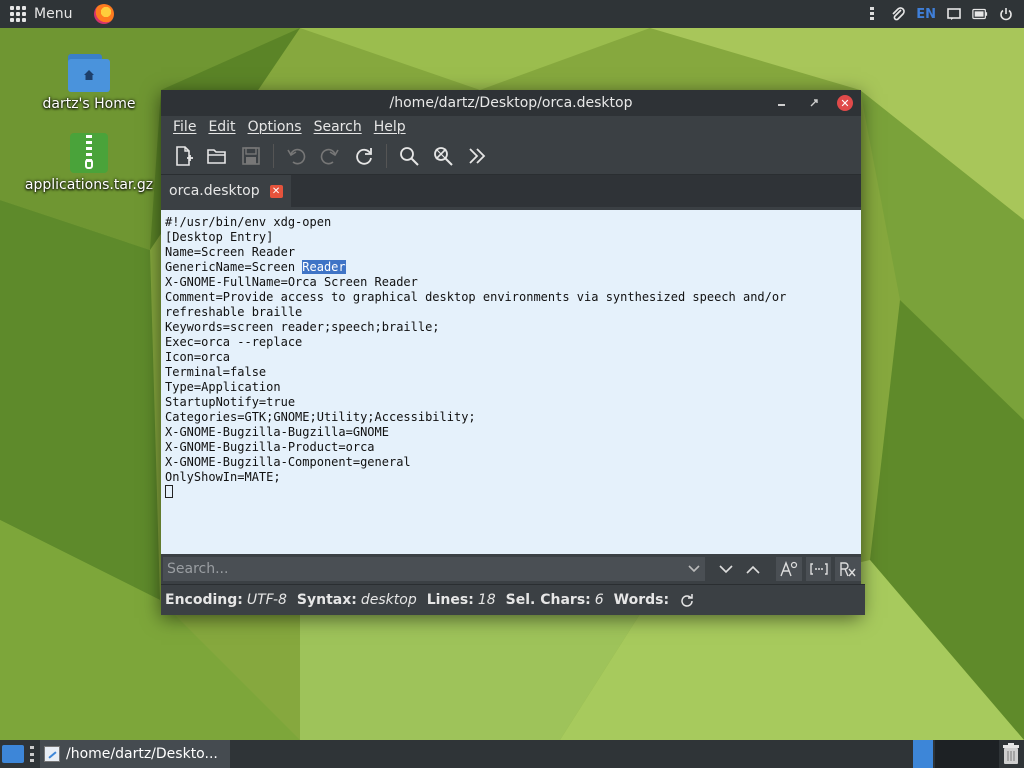 The width and height of the screenshot is (1024, 768). Describe the element at coordinates (223, 387) in the screenshot. I see `text-line: Type=Application` at that location.